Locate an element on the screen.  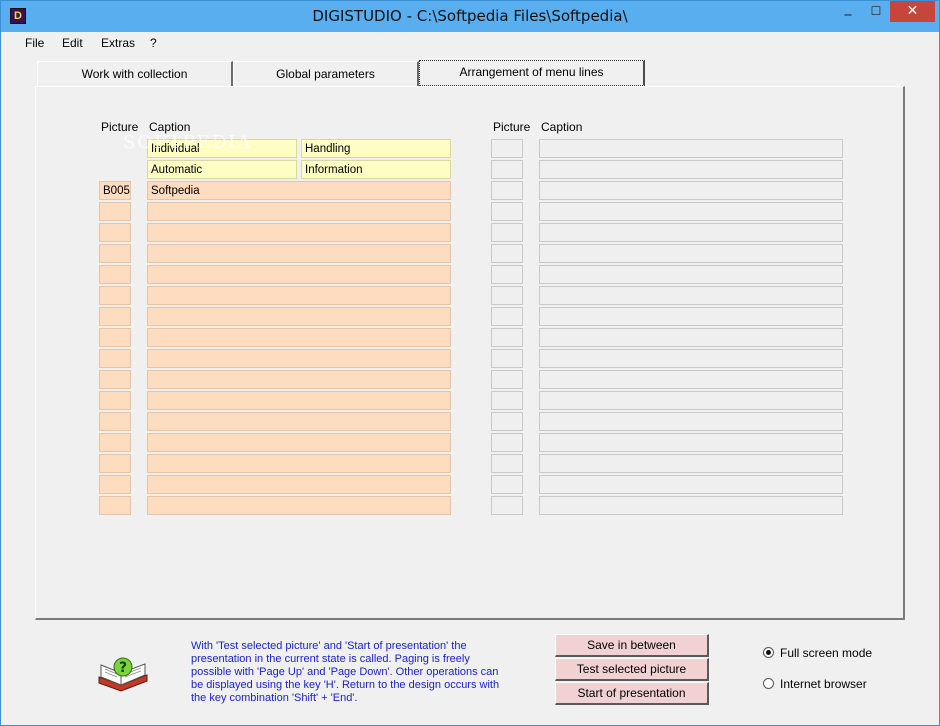
menu-edit: Edit is located at coordinates (72, 43).